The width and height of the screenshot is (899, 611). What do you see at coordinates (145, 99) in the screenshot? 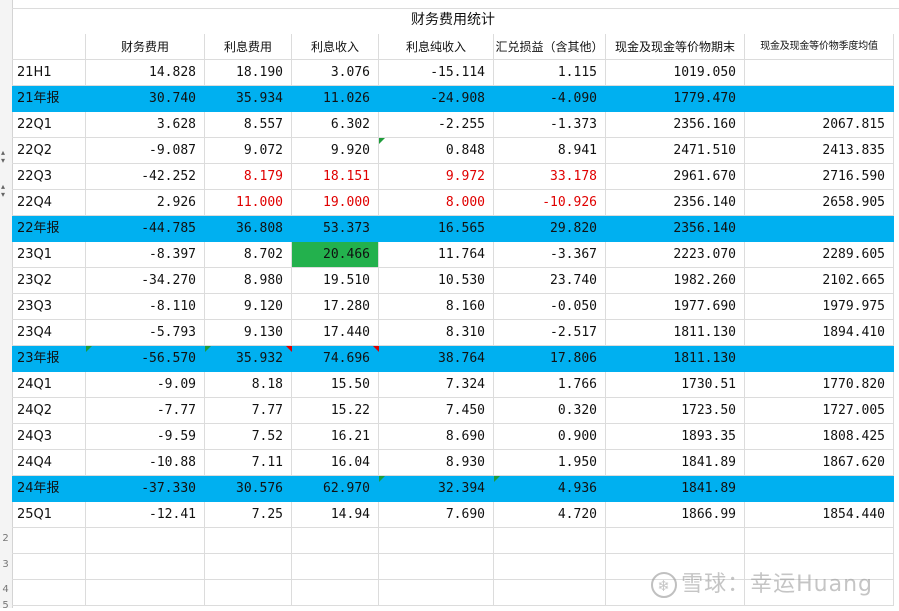
I see `value-cell: 30.740` at bounding box center [145, 99].